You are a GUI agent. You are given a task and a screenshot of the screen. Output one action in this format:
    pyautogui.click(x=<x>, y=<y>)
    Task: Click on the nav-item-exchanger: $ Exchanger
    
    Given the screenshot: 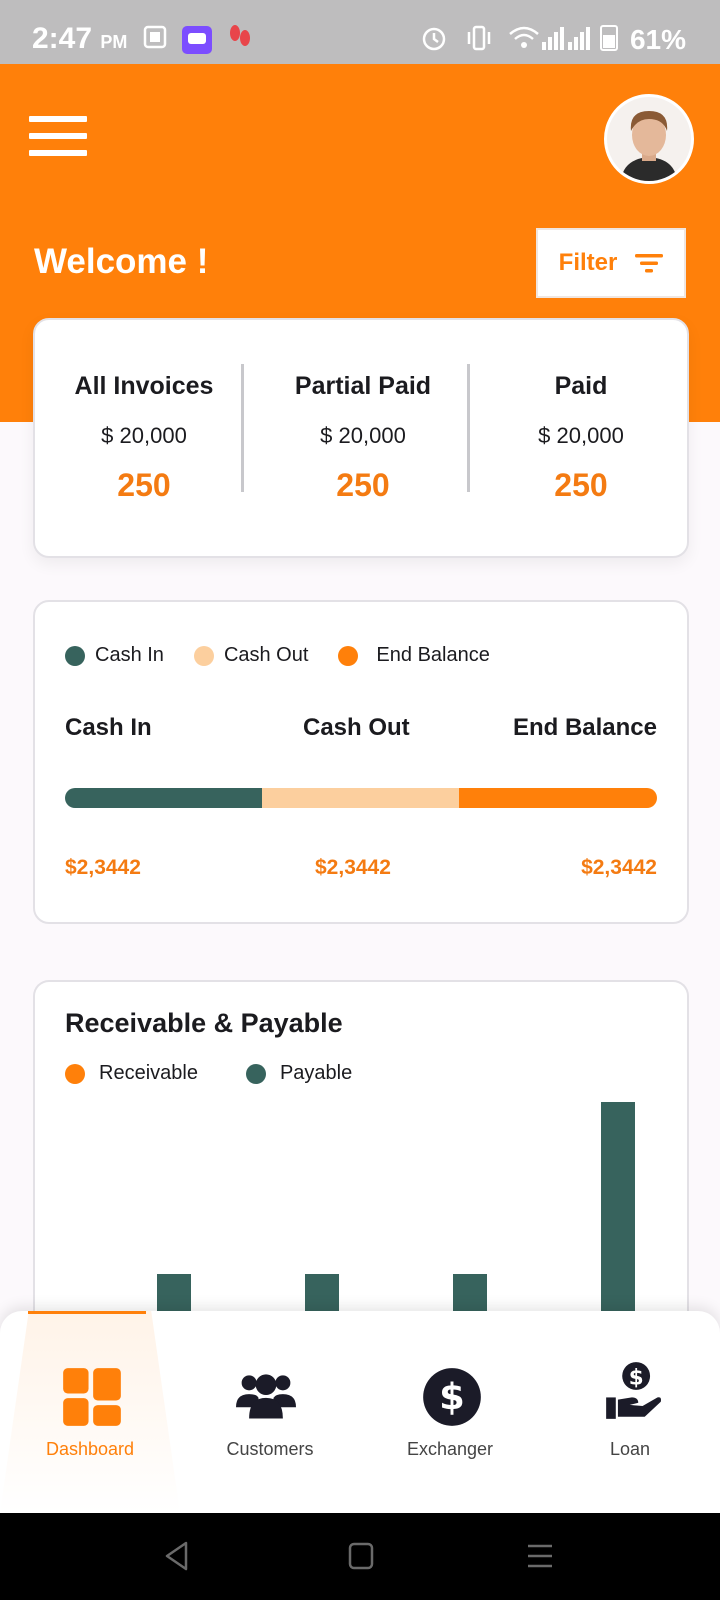 What is the action you would take?
    pyautogui.click(x=450, y=1412)
    